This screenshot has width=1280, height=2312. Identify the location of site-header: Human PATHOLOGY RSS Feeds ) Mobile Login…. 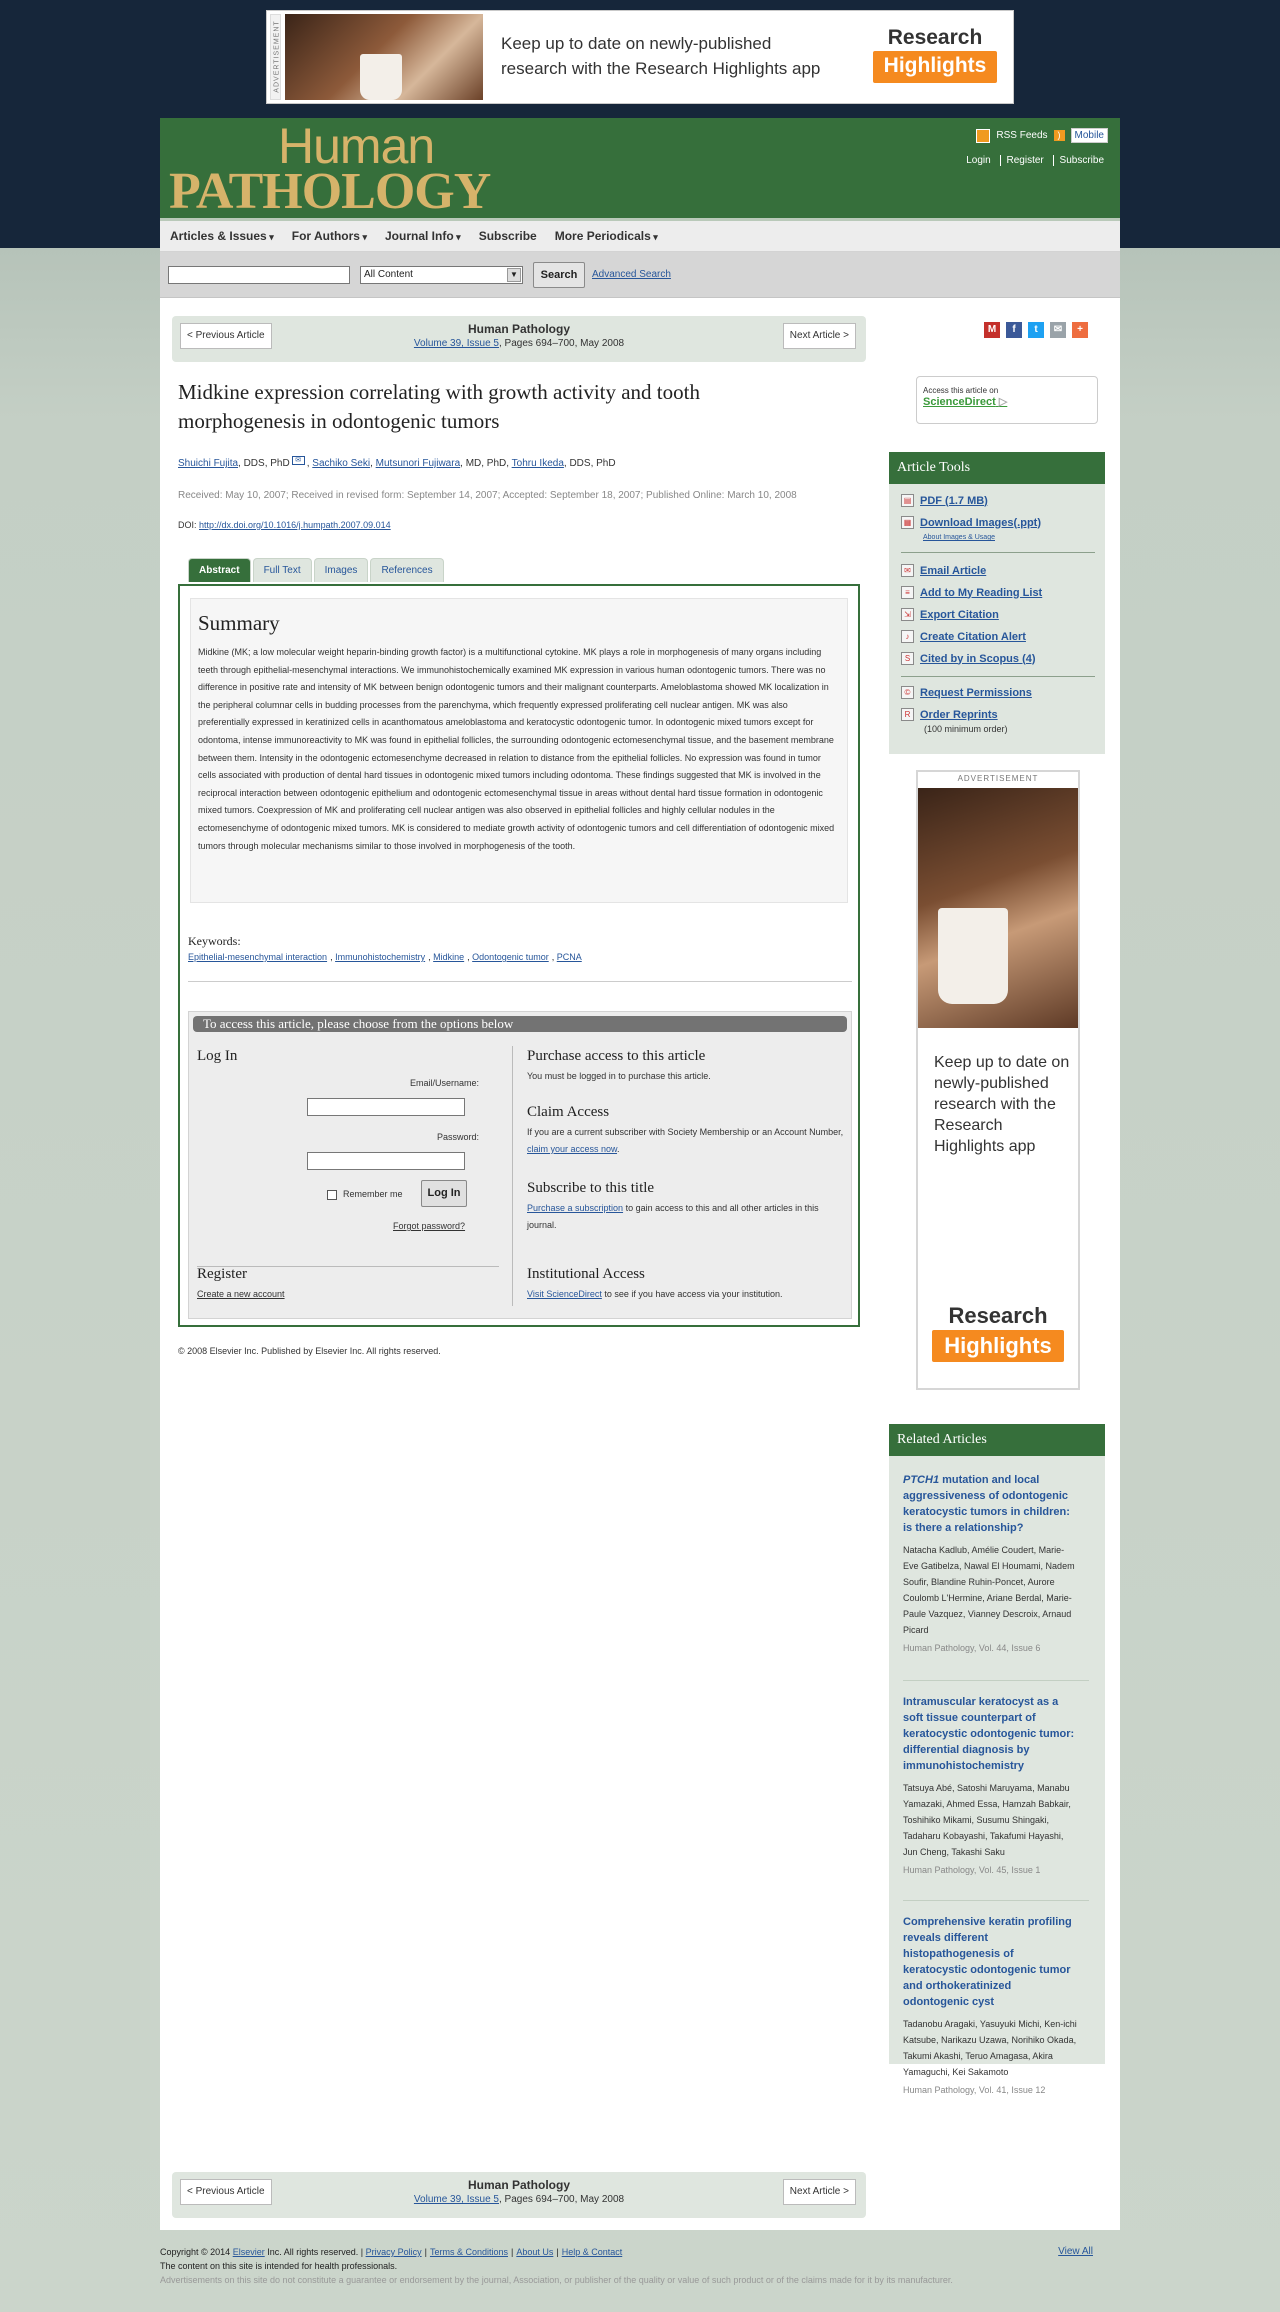
(640, 169).